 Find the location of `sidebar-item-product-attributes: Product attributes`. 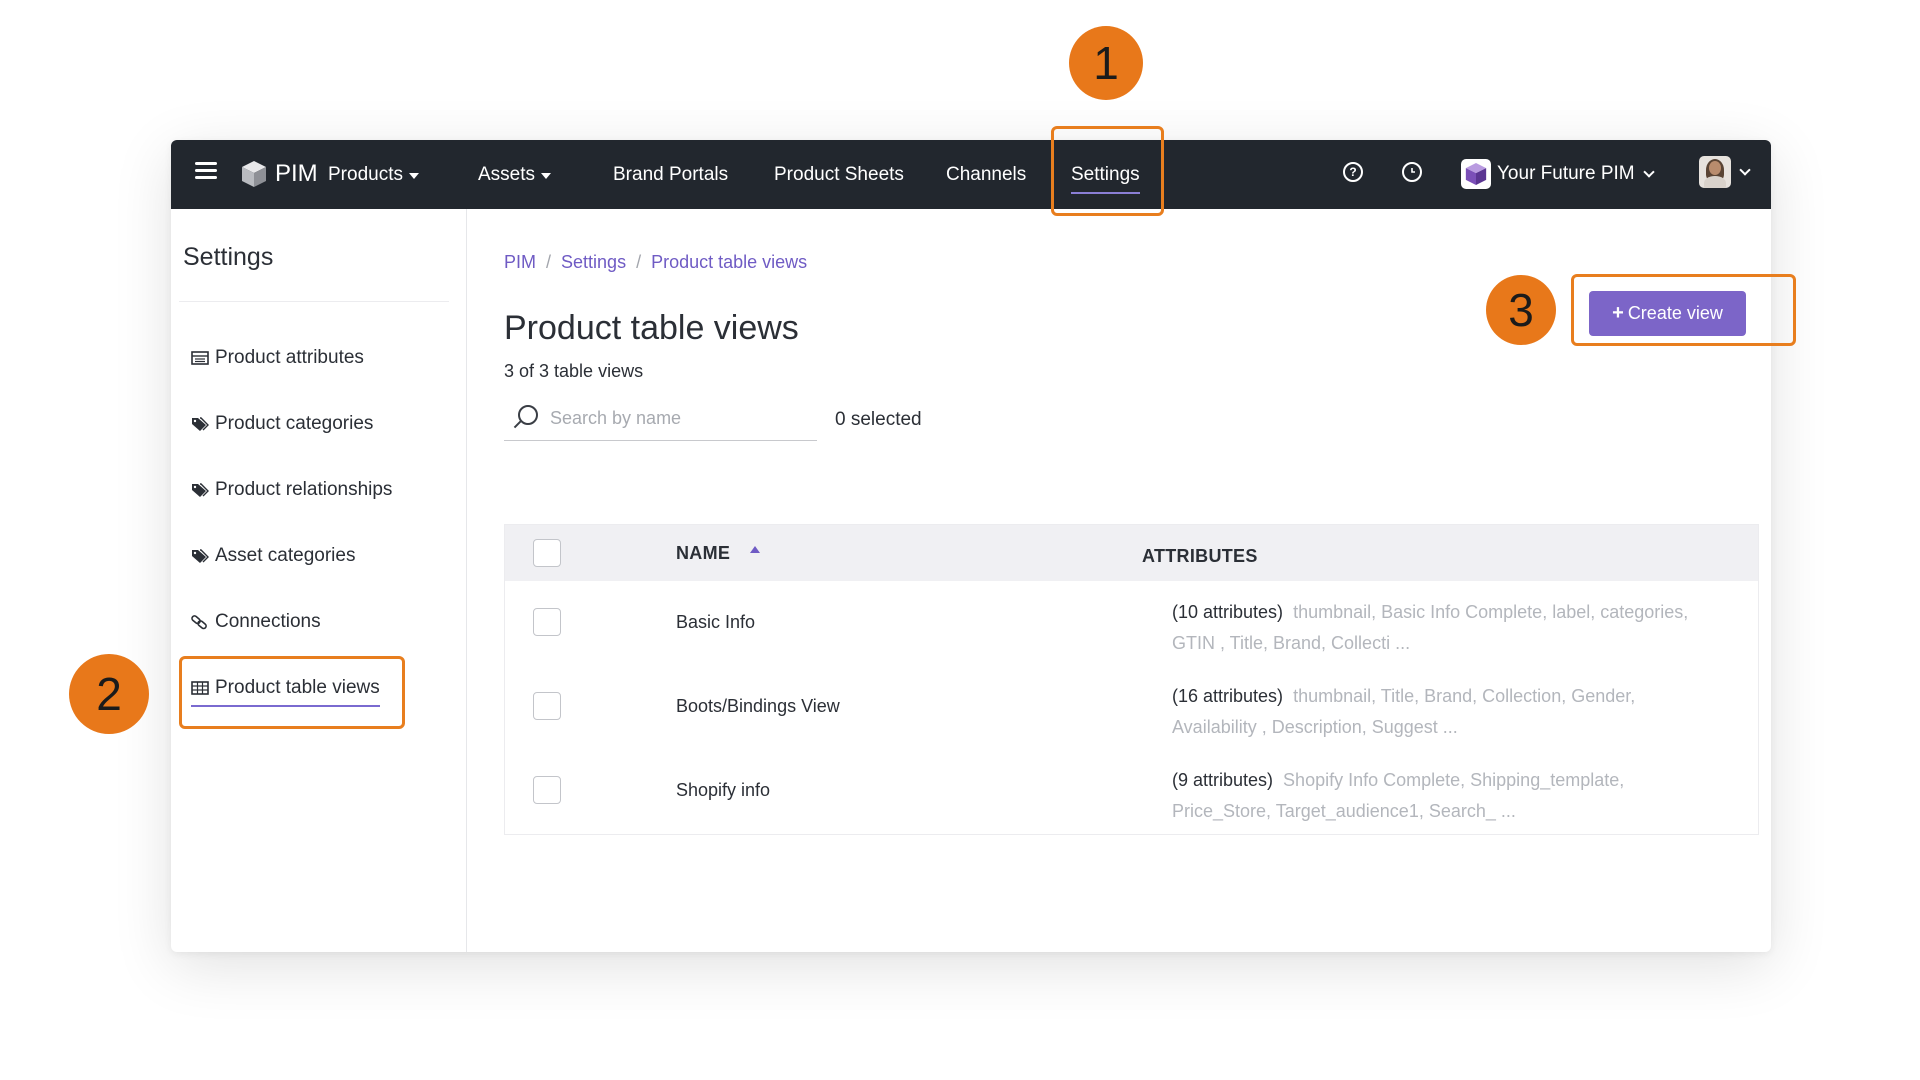

sidebar-item-product-attributes: Product attributes is located at coordinates (277, 358).